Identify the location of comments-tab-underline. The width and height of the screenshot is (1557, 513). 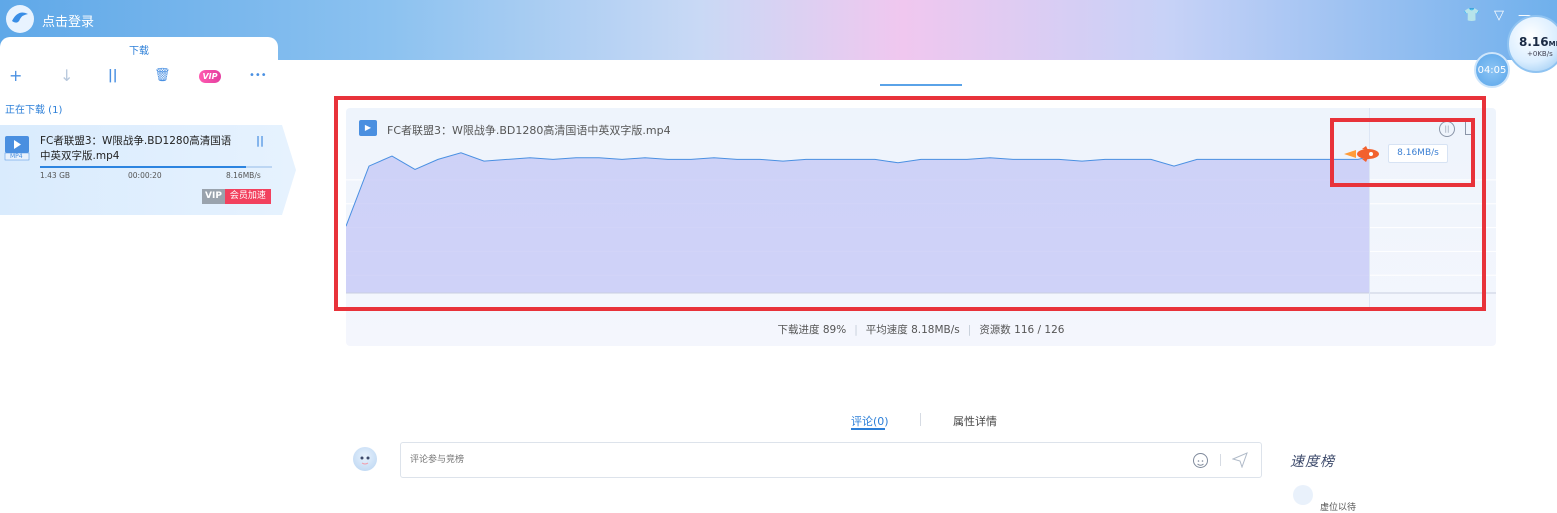
(868, 429).